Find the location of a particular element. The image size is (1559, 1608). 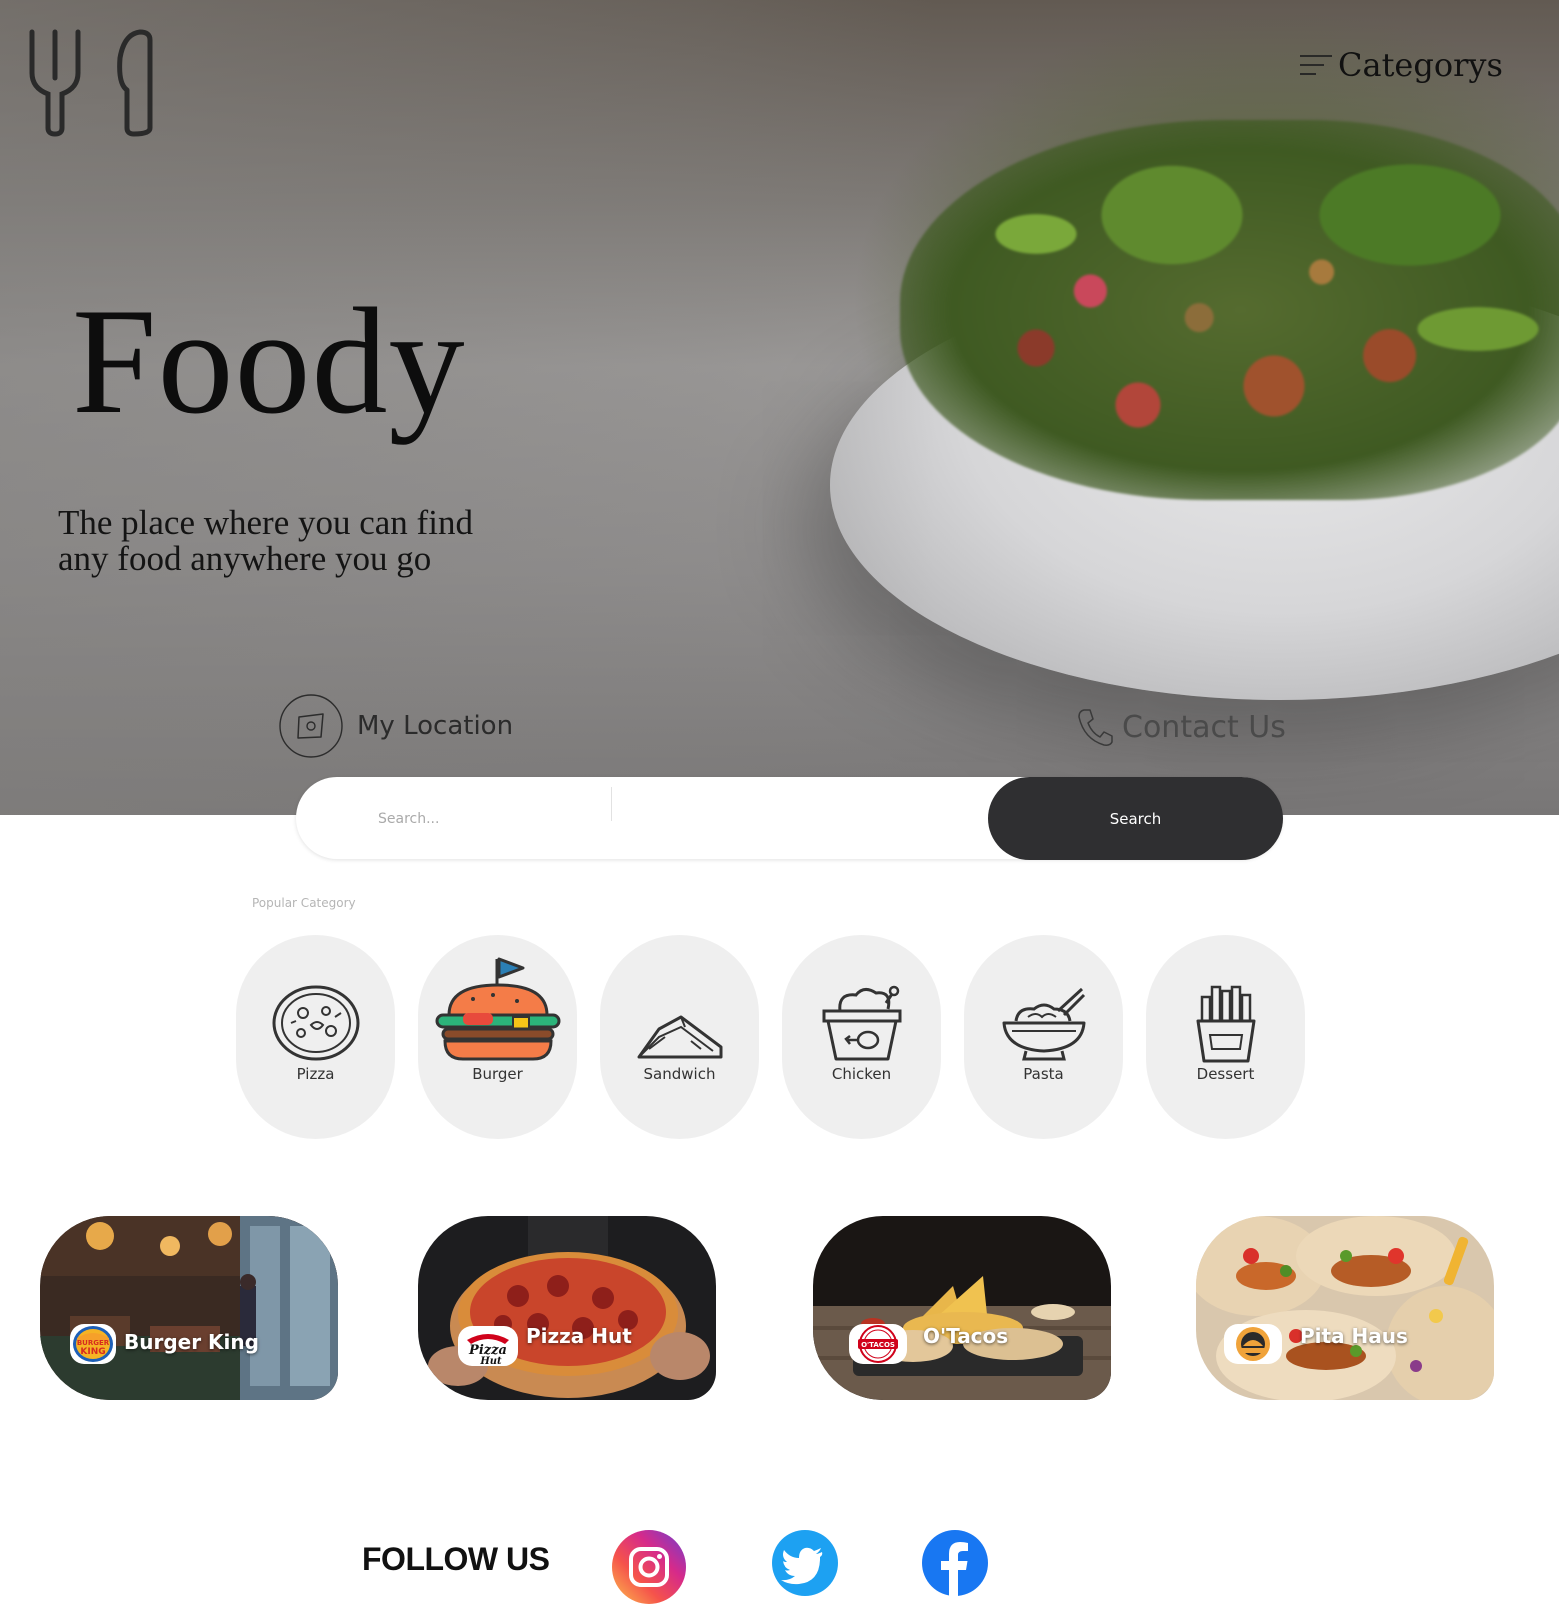

category-dessert: Dessert is located at coordinates (1225, 1037).